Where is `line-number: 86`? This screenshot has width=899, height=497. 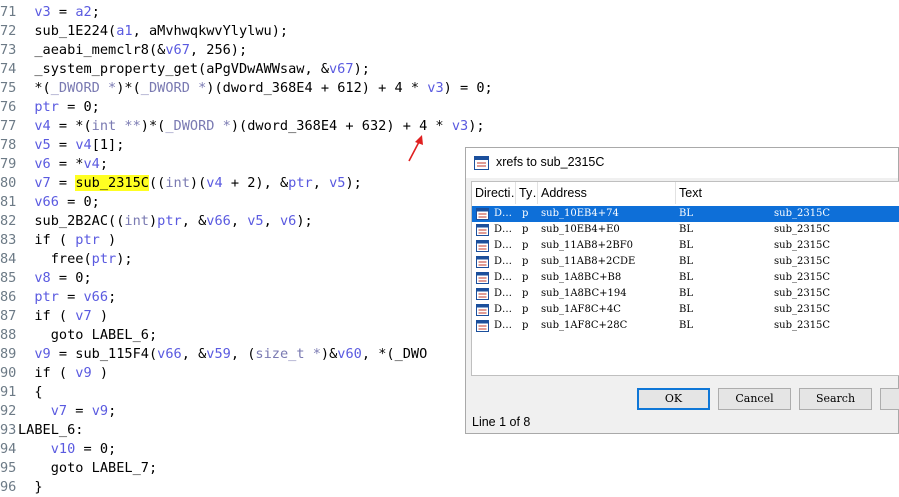 line-number: 86 is located at coordinates (8, 297).